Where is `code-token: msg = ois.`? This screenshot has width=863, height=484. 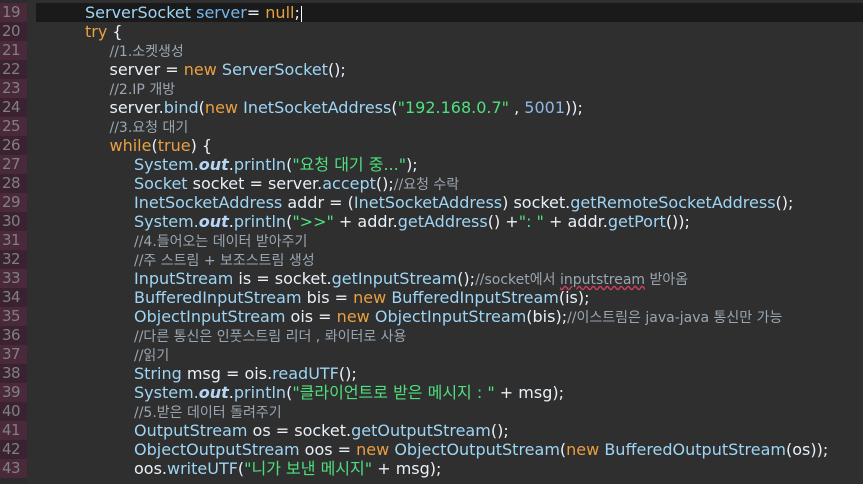
code-token: msg = ois. is located at coordinates (227, 373).